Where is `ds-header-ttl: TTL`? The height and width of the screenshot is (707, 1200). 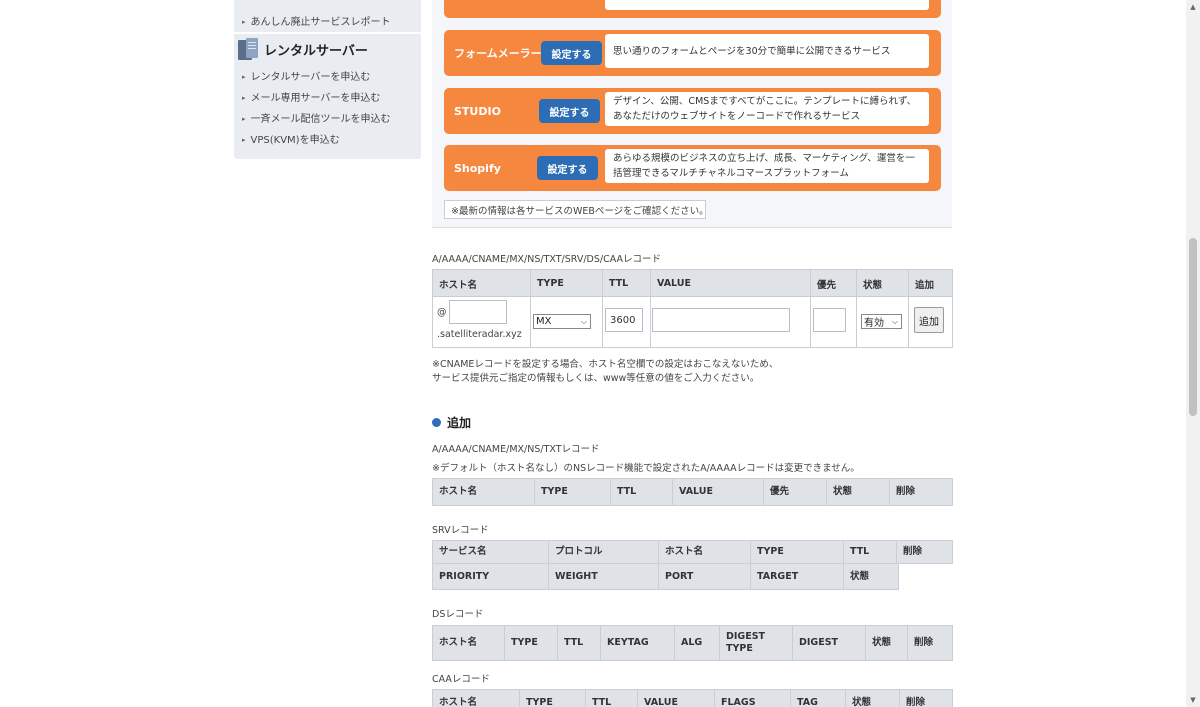 ds-header-ttl: TTL is located at coordinates (570, 643).